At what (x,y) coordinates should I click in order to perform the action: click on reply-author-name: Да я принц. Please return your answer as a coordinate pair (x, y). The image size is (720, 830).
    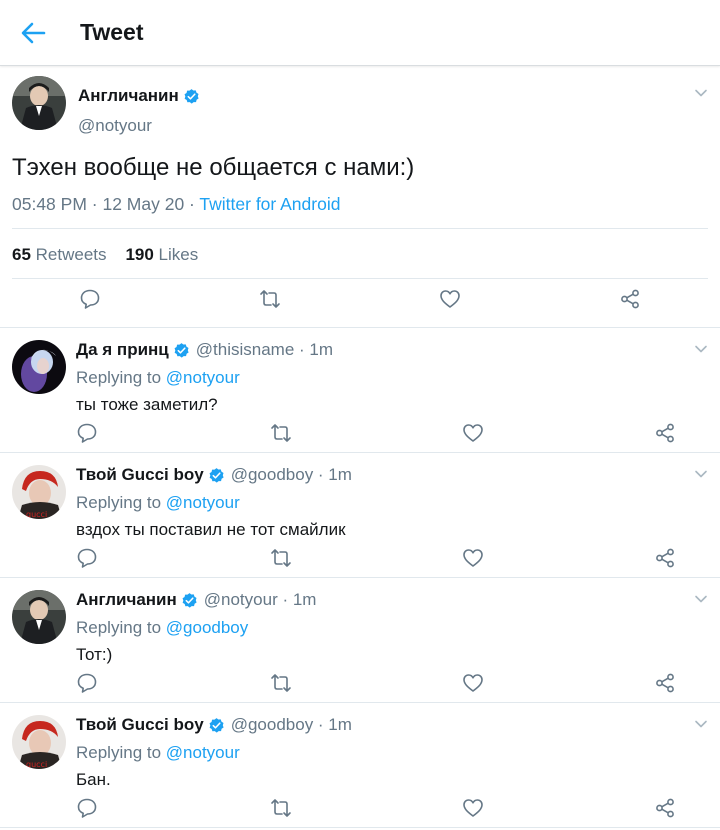
    Looking at the image, I should click on (122, 350).